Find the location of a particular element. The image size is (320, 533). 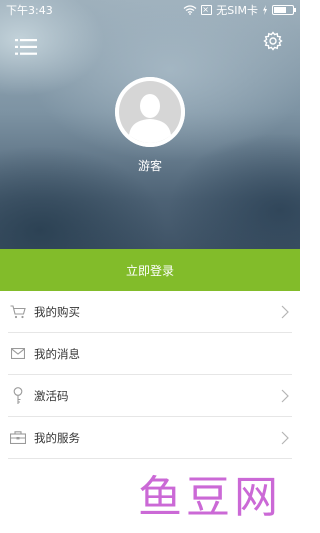

key-icon is located at coordinates (18, 395).